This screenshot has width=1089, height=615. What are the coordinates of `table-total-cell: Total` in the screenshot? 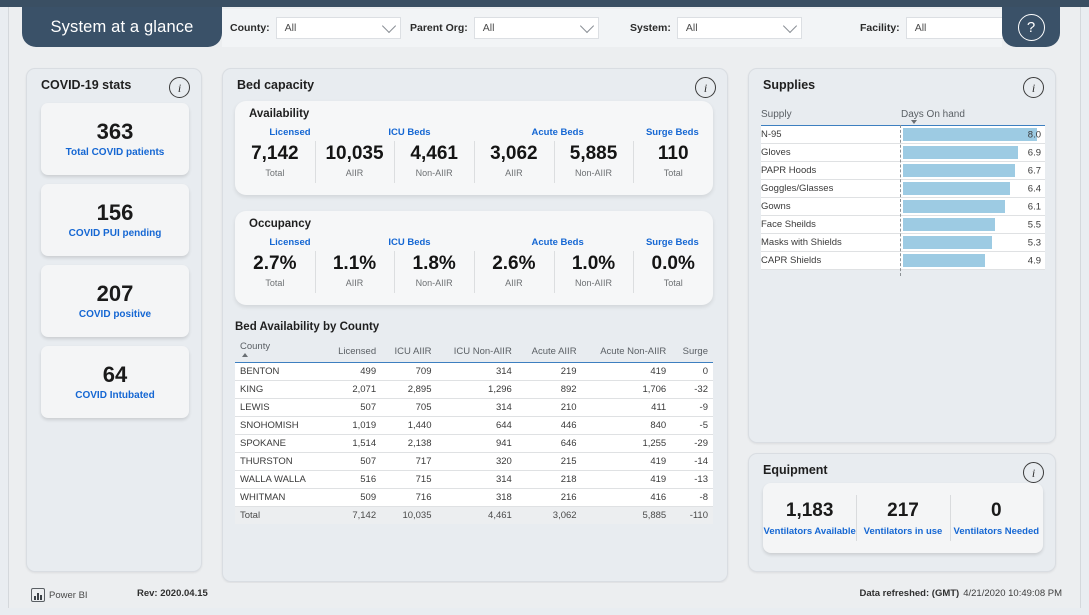 It's located at (280, 515).